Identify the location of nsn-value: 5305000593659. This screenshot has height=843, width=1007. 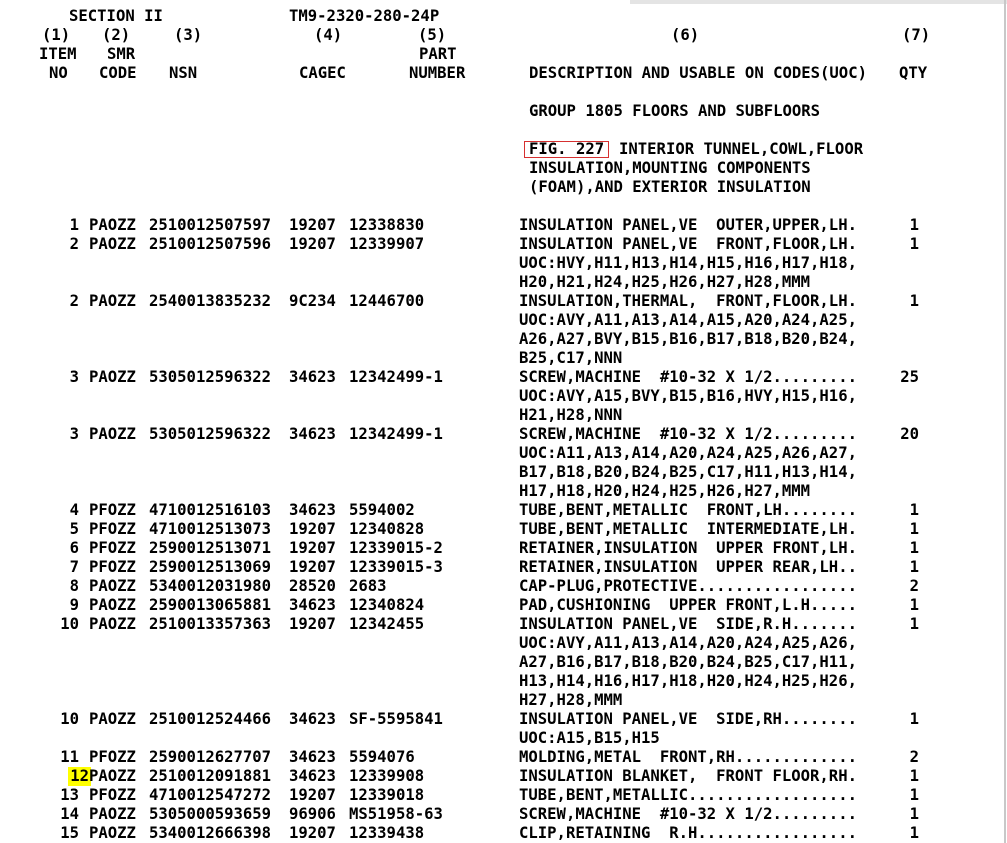
(210, 814).